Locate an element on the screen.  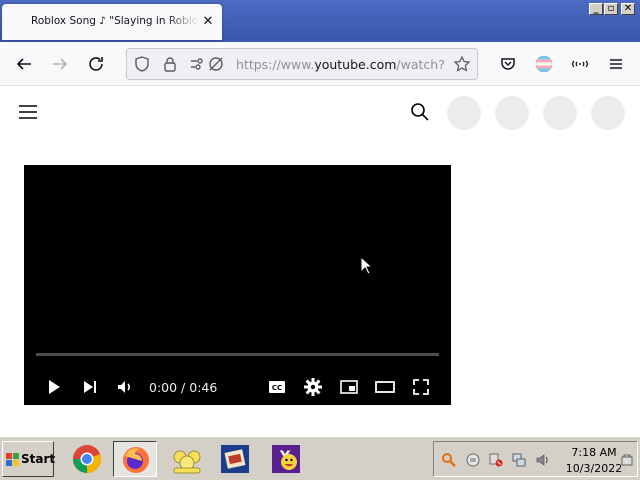
chrome-taskbar-button is located at coordinates (87, 459).